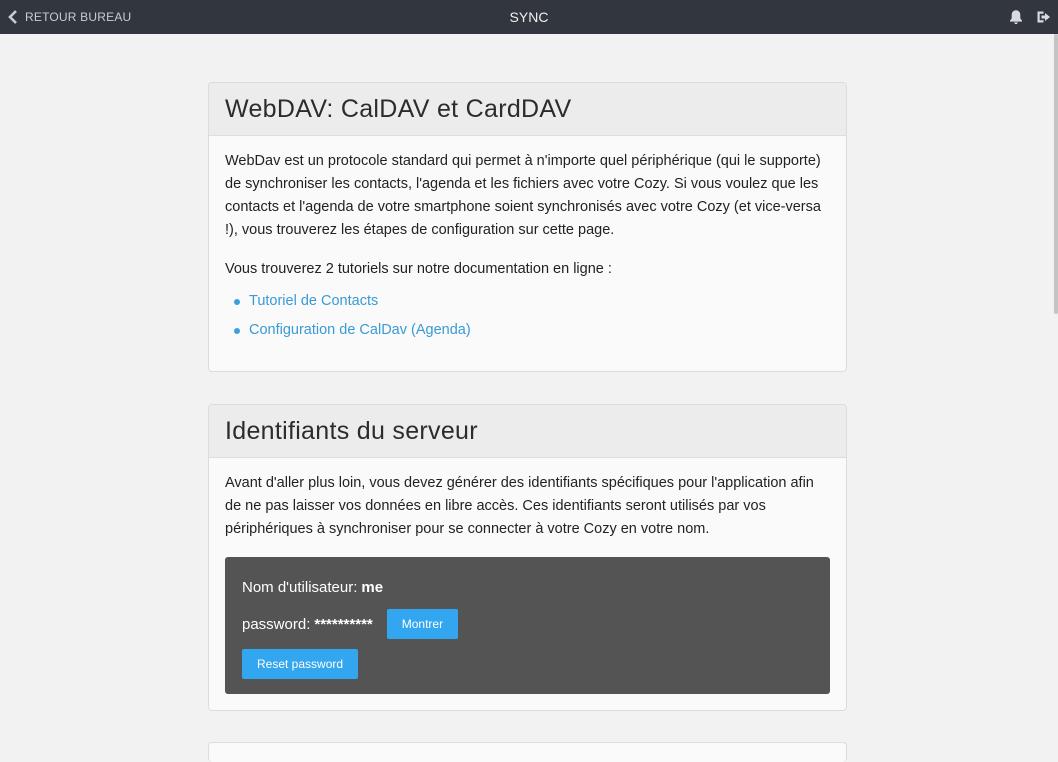  I want to click on webdav-card-header: WebDAV: CalDAV et CardDAV, so click(527, 109).